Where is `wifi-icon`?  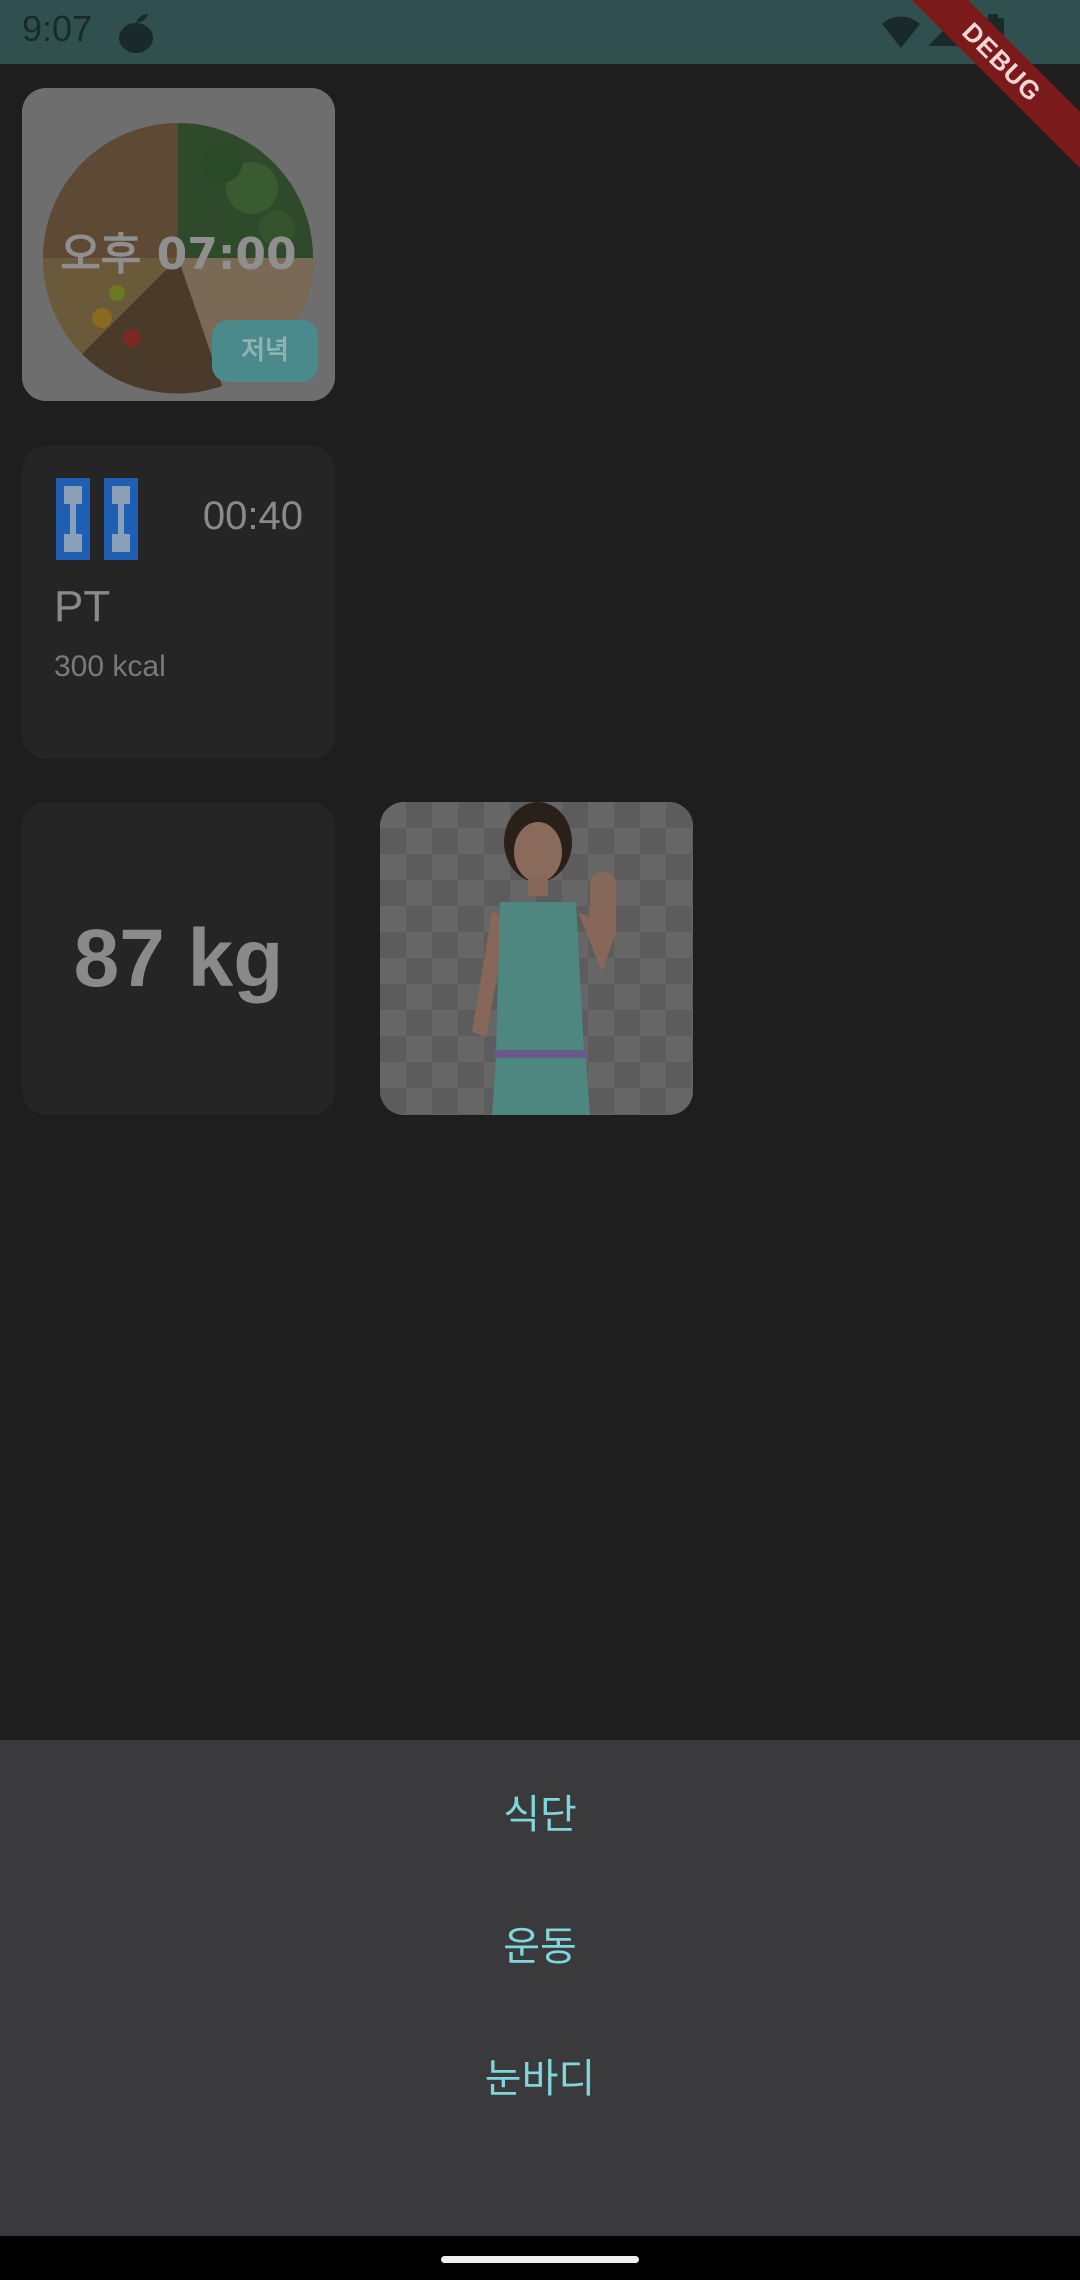
wifi-icon is located at coordinates (901, 32).